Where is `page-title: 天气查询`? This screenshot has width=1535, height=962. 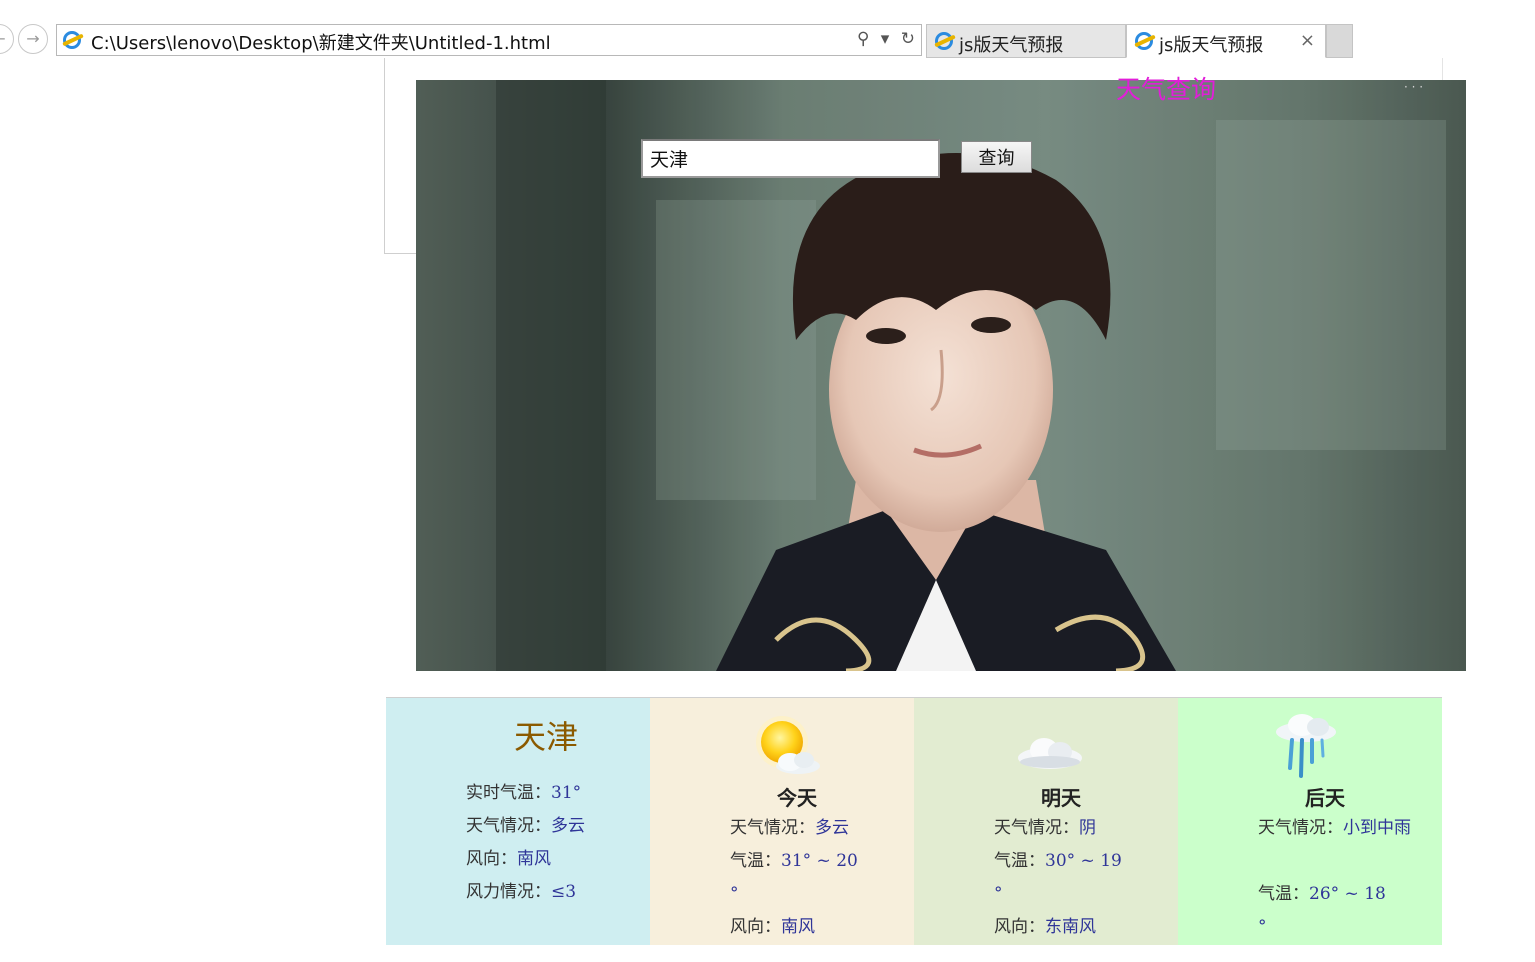 page-title: 天气查询 is located at coordinates (1166, 89).